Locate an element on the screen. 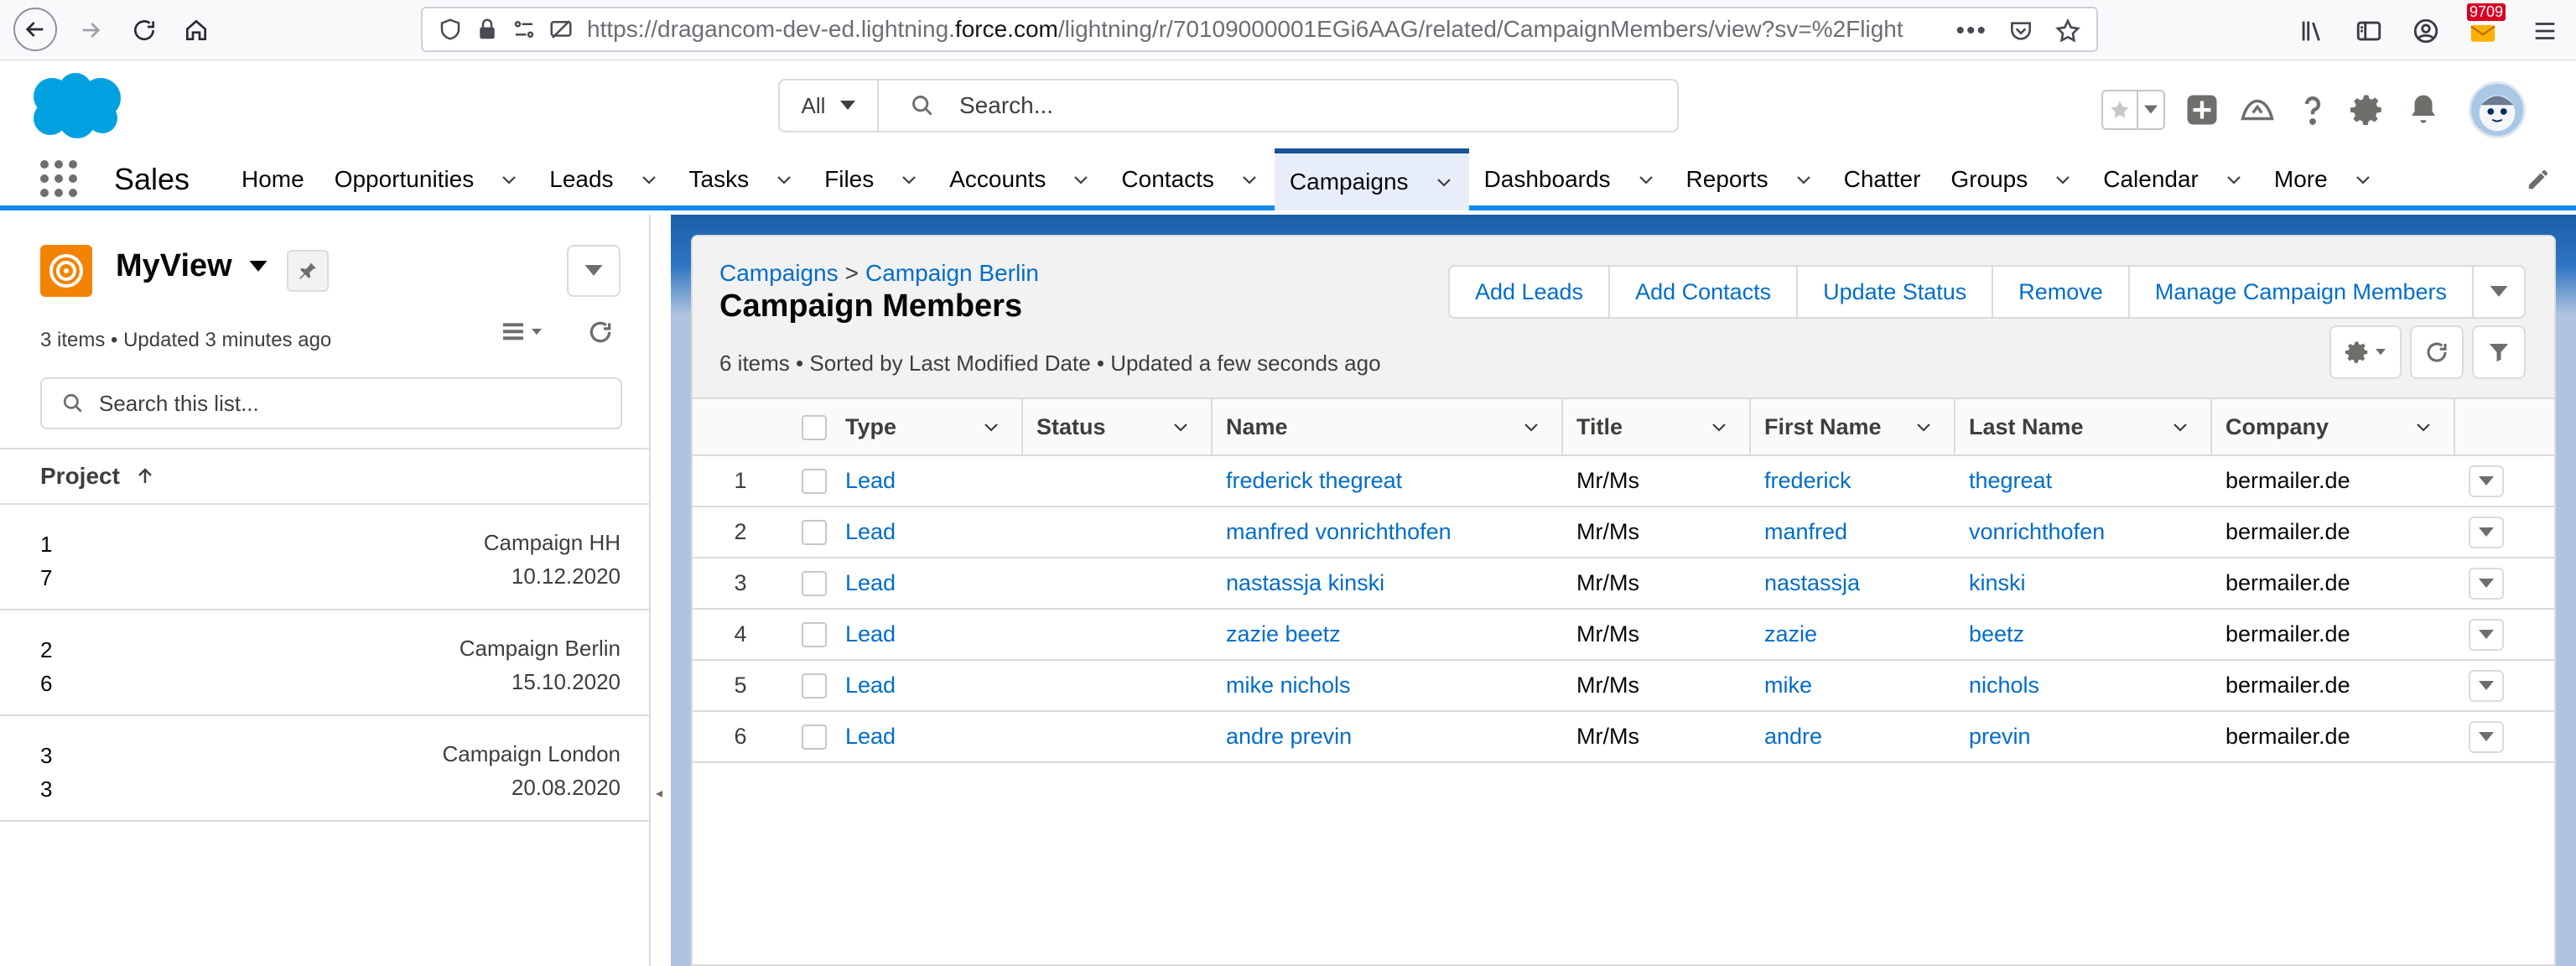 This screenshot has width=2576, height=966. first-link: manfred is located at coordinates (1805, 531).